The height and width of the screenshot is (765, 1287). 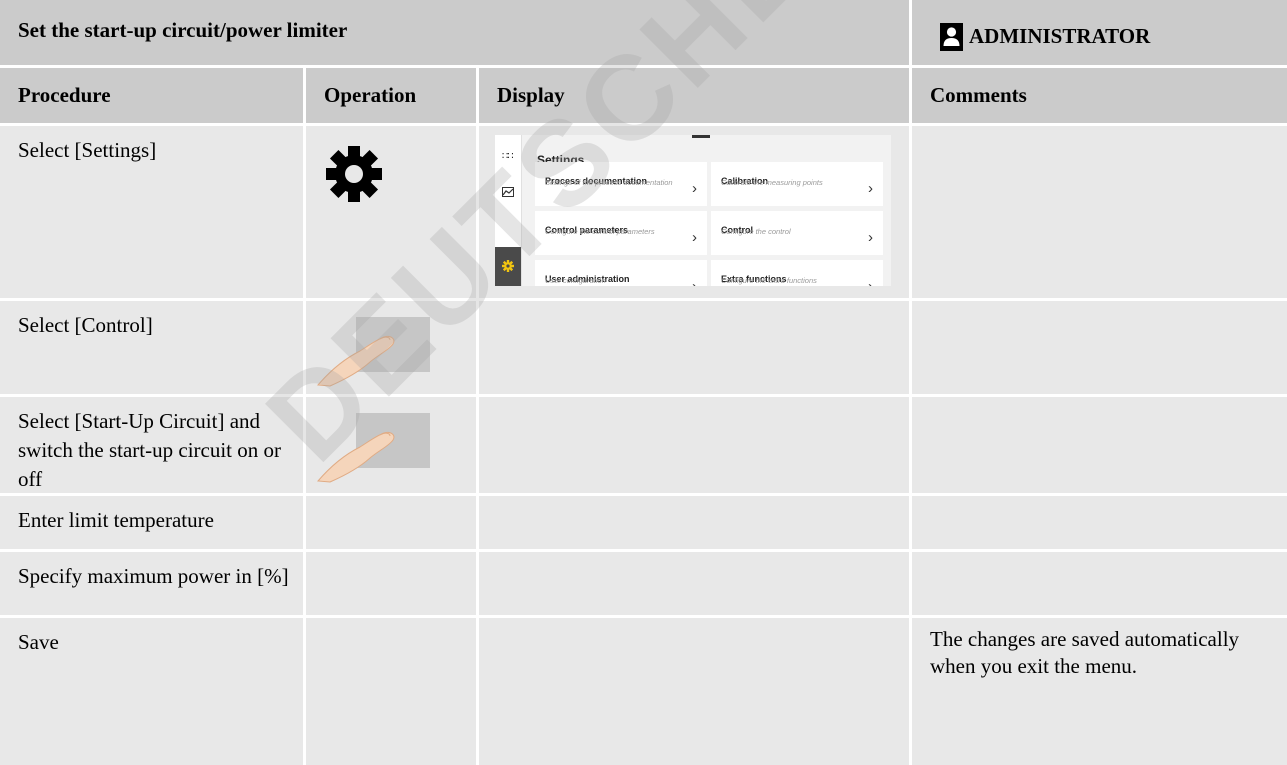 I want to click on procedure-cell: Save, so click(x=151, y=691).